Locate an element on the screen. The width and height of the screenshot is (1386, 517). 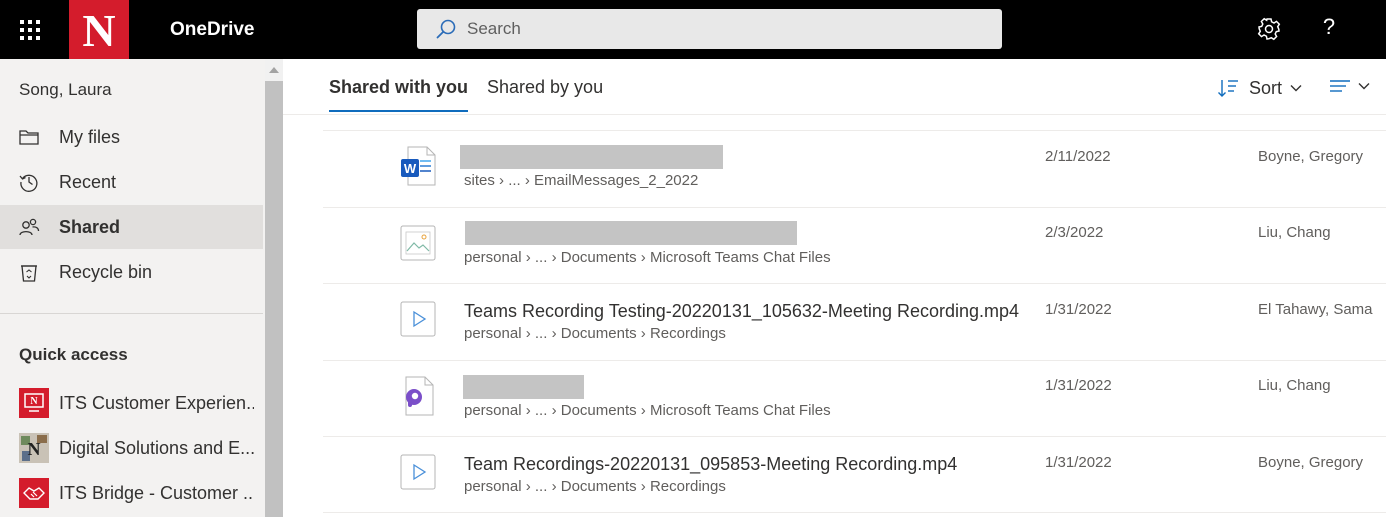
file-row-divider is located at coordinates (854, 514).